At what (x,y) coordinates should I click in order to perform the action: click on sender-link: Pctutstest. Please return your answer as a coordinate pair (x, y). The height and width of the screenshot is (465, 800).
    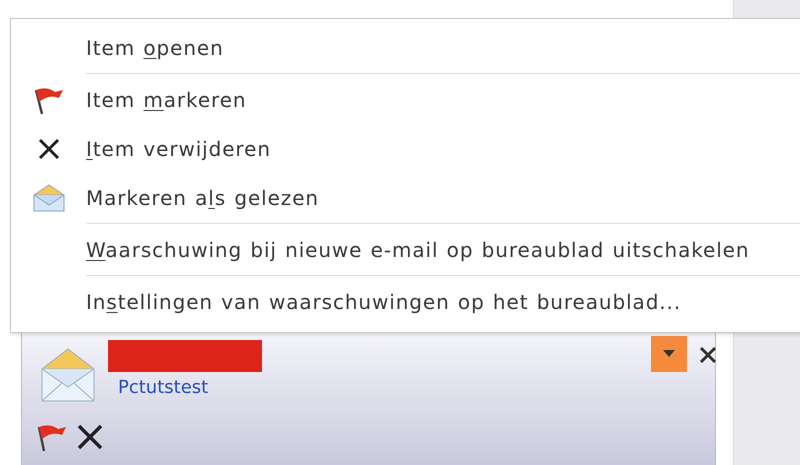
    Looking at the image, I should click on (163, 387).